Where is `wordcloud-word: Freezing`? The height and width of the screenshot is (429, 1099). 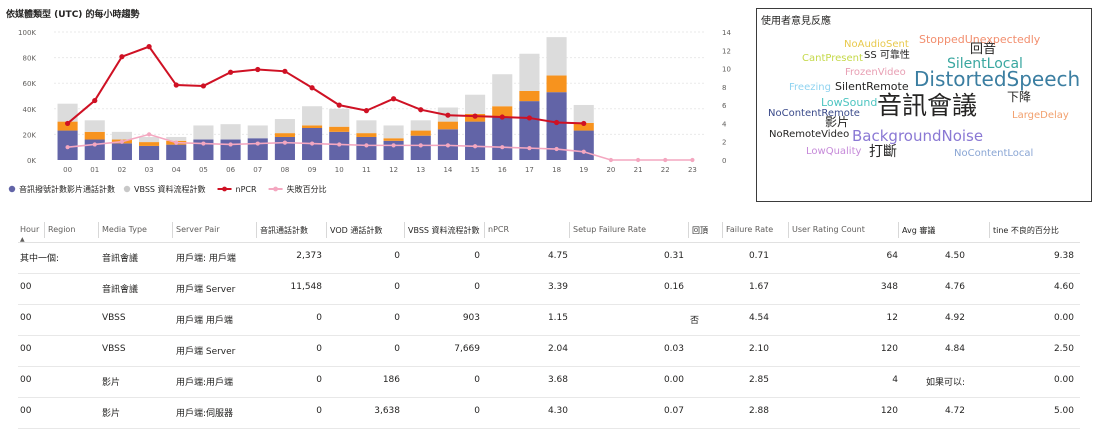
wordcloud-word: Freezing is located at coordinates (810, 88).